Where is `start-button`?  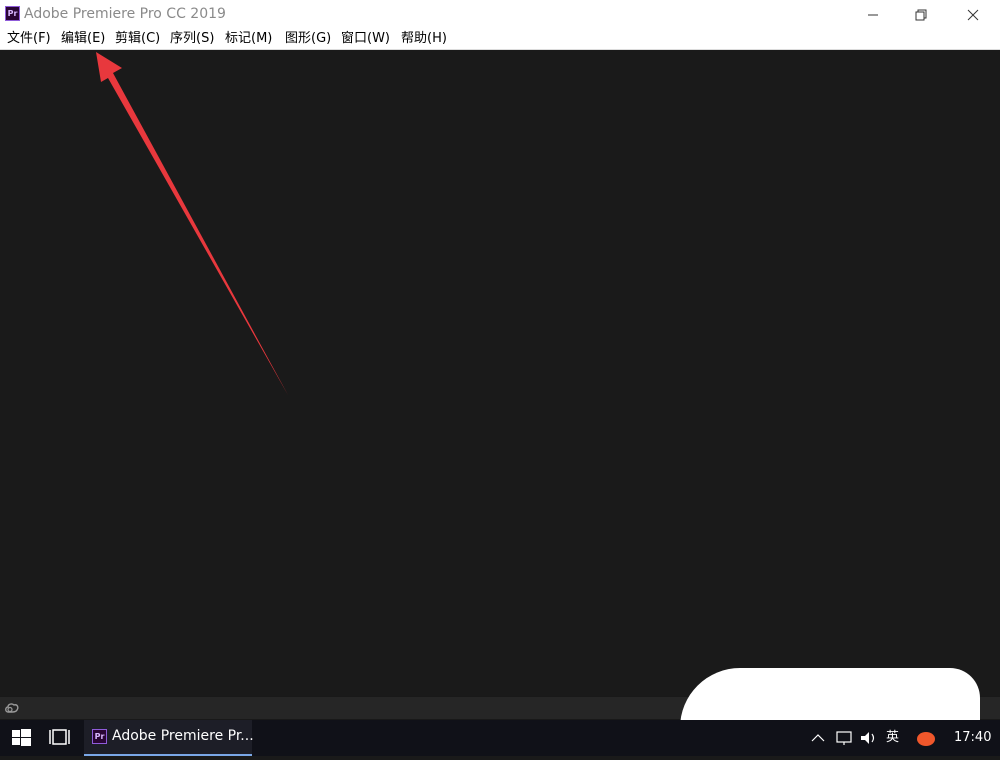 start-button is located at coordinates (21, 738).